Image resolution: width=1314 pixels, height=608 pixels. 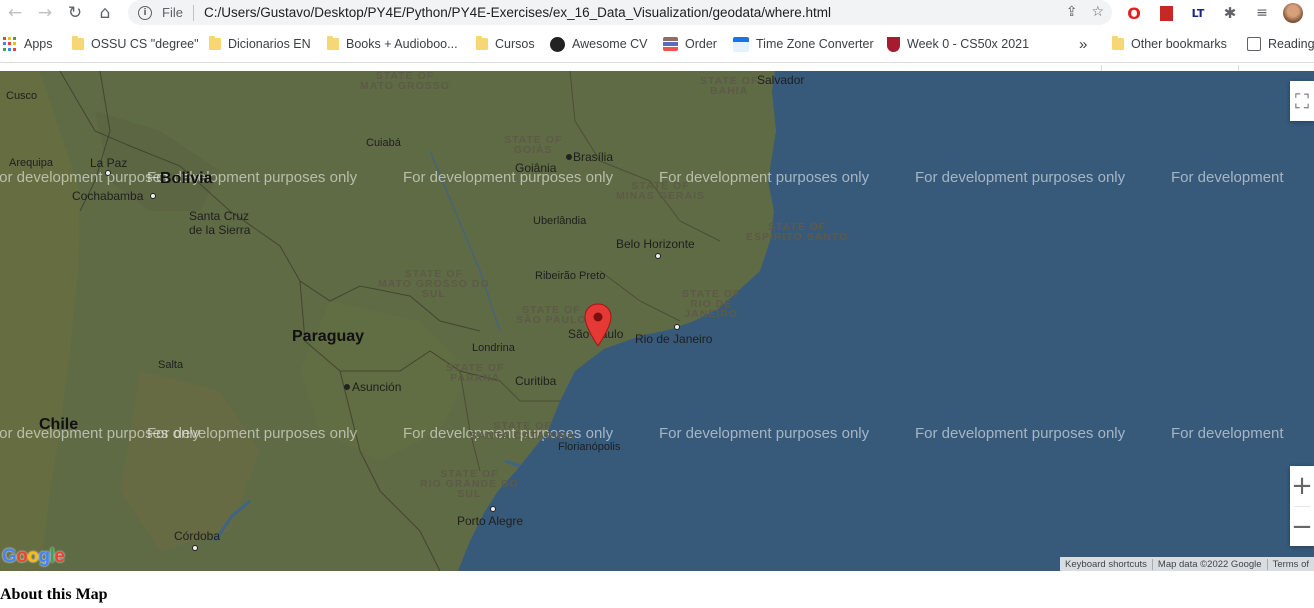 I want to click on bookmark-cursos: Cursos, so click(x=505, y=44).